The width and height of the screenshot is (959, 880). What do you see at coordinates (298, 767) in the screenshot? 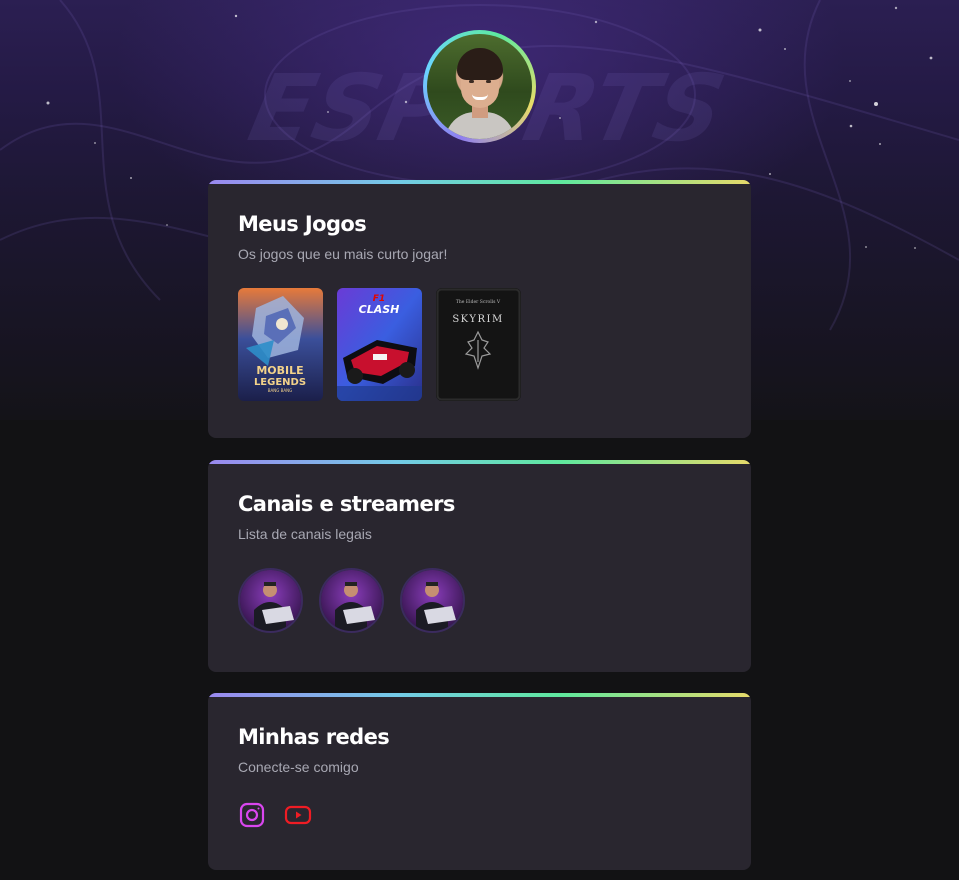
I see `social-card-subtitle: Conecte-se comigo` at bounding box center [298, 767].